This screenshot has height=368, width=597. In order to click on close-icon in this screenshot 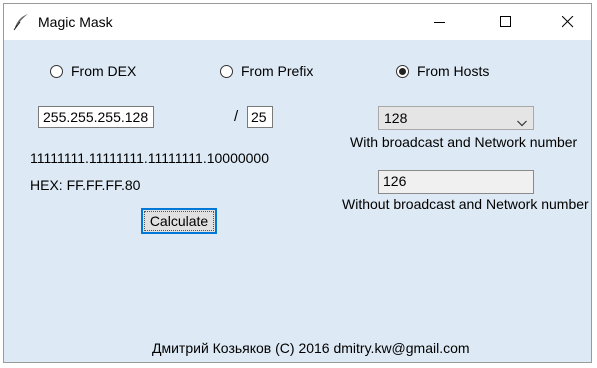, I will do `click(568, 22)`.